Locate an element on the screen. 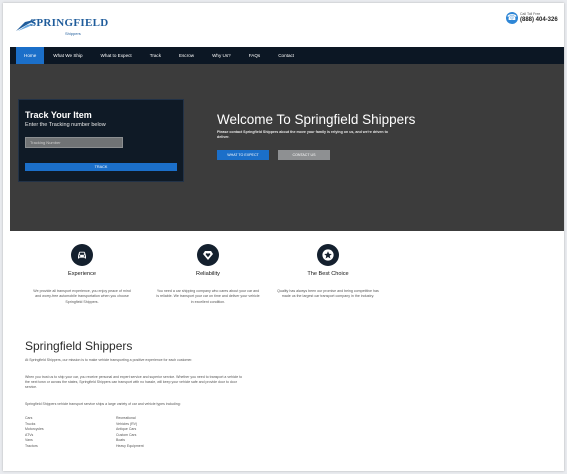 Image resolution: width=567 pixels, height=474 pixels. nav-what-we-ship: What We Ship is located at coordinates (67, 55).